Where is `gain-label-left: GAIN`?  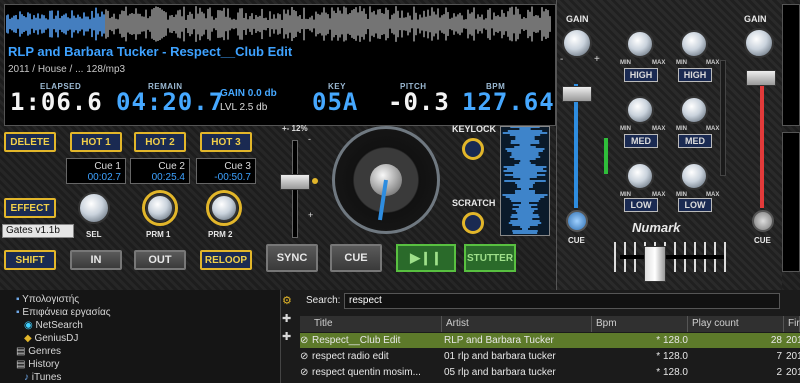 gain-label-left: GAIN is located at coordinates (577, 19).